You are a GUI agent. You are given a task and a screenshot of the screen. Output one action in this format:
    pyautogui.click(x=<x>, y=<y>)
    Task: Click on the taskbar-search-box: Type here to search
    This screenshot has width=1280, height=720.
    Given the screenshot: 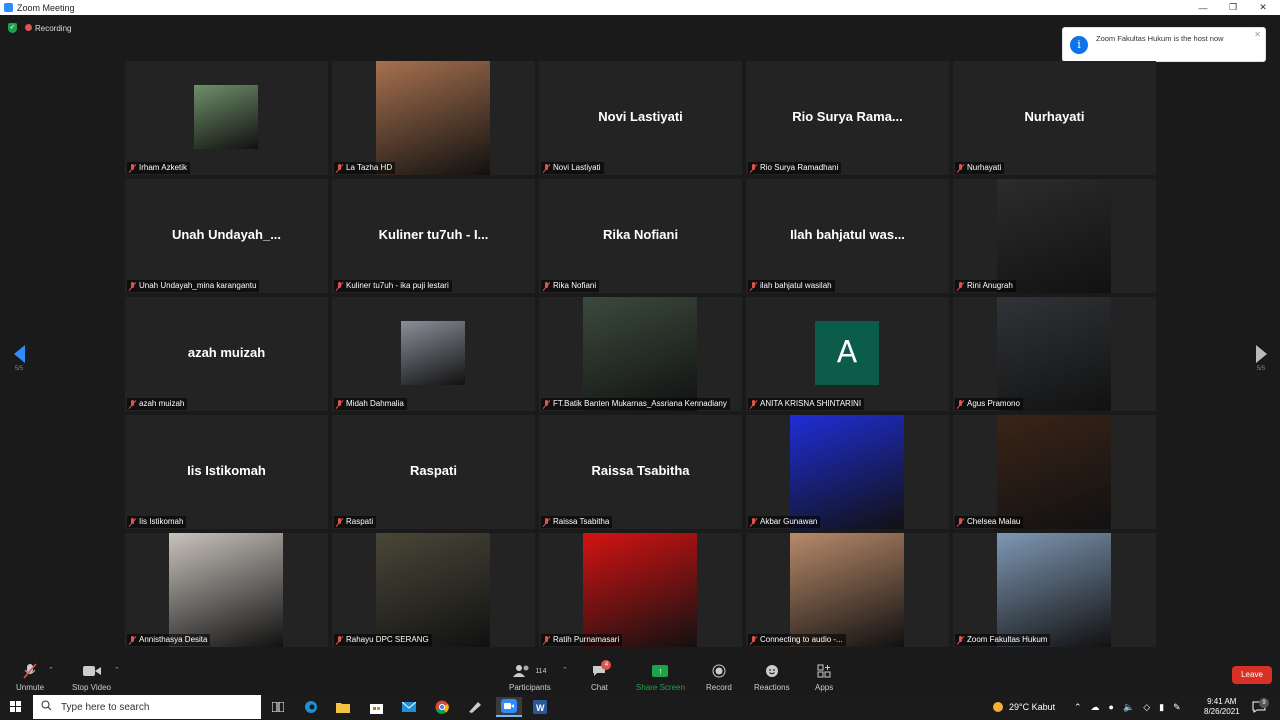 What is the action you would take?
    pyautogui.click(x=147, y=707)
    